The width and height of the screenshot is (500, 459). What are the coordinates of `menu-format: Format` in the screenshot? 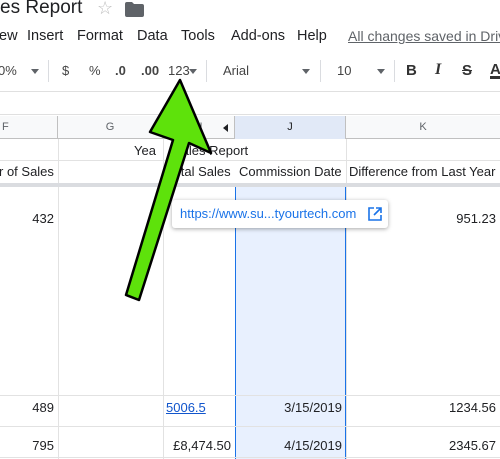 It's located at (100, 36).